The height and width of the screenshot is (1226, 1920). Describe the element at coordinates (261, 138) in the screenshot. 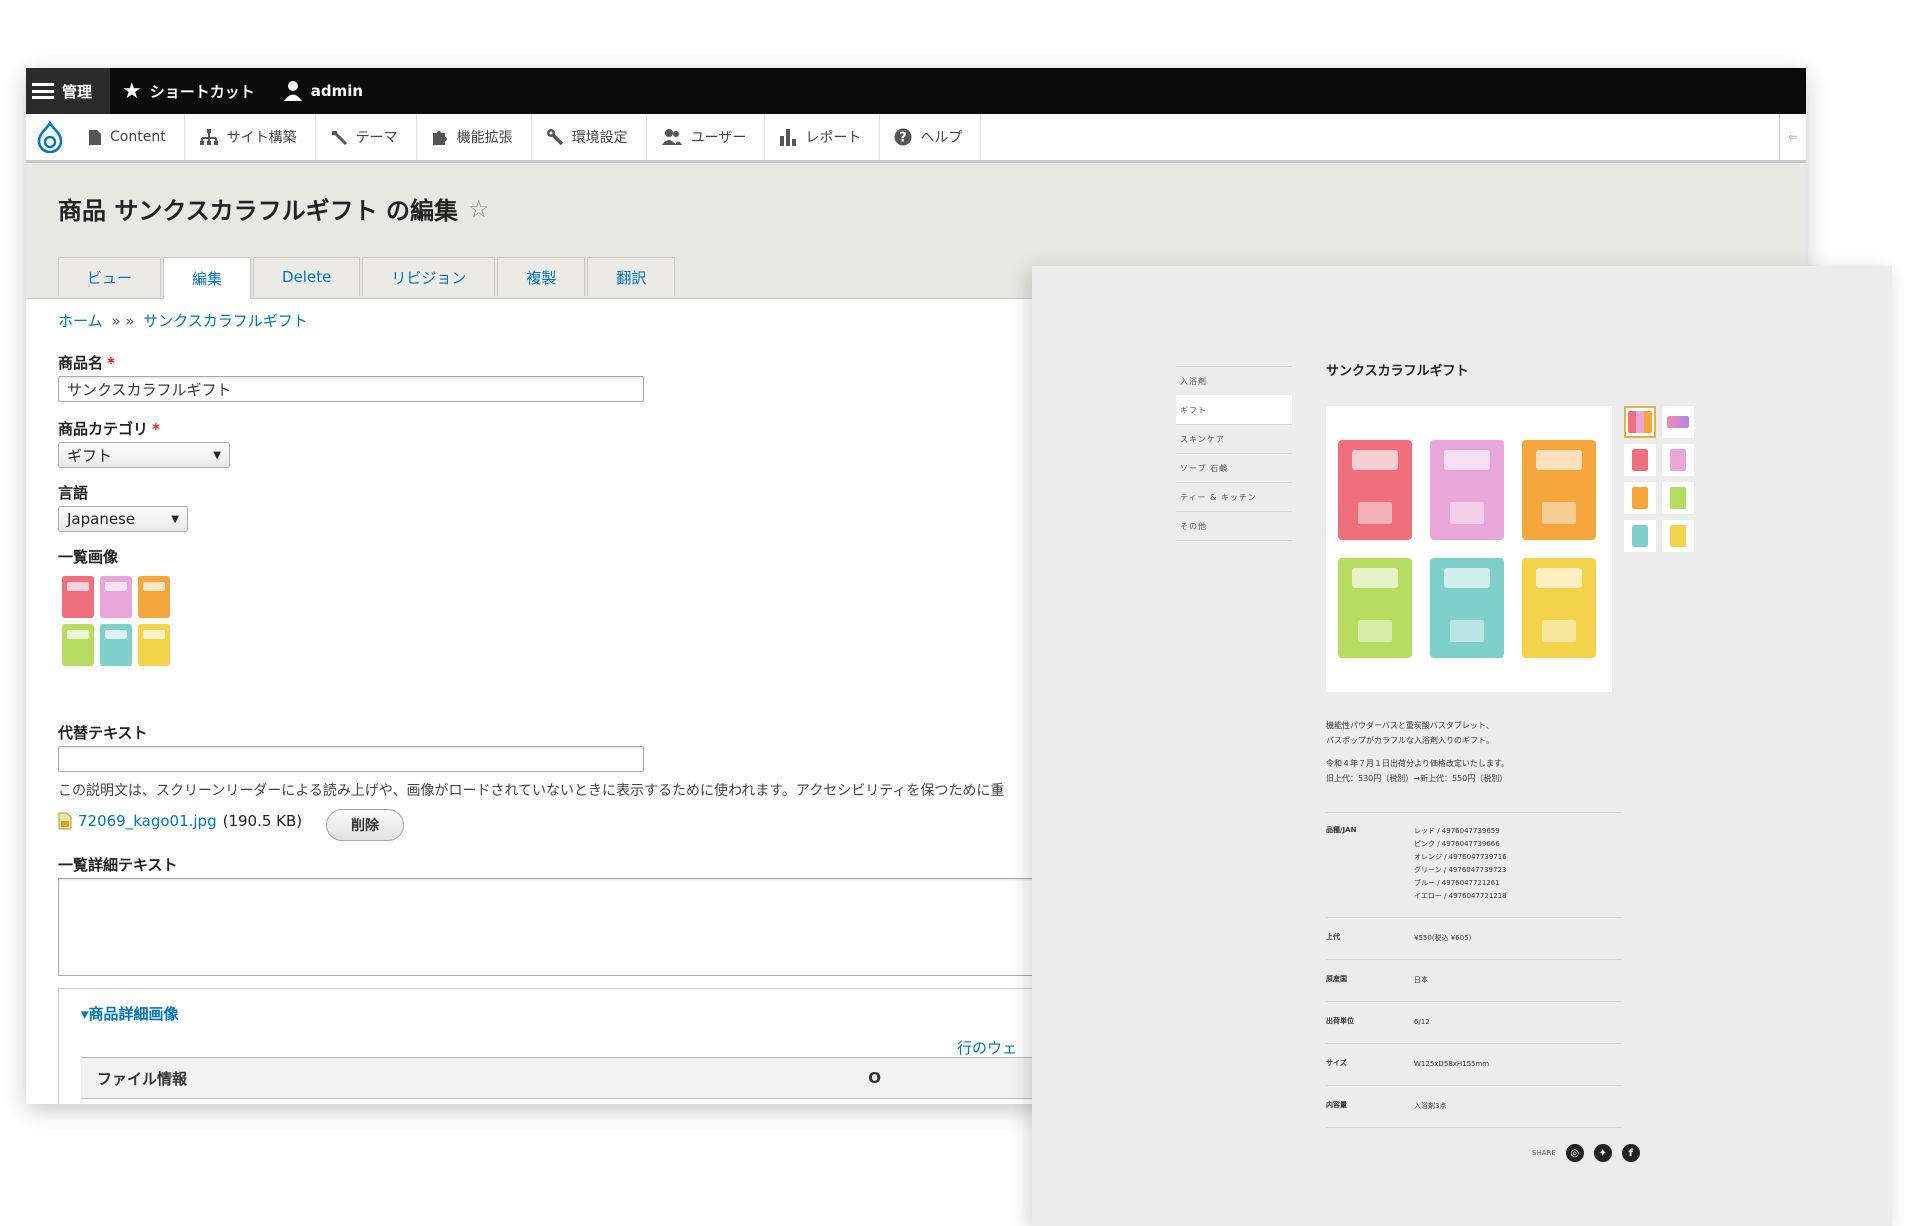

I see `tray-structure-label: サイト構築` at that location.